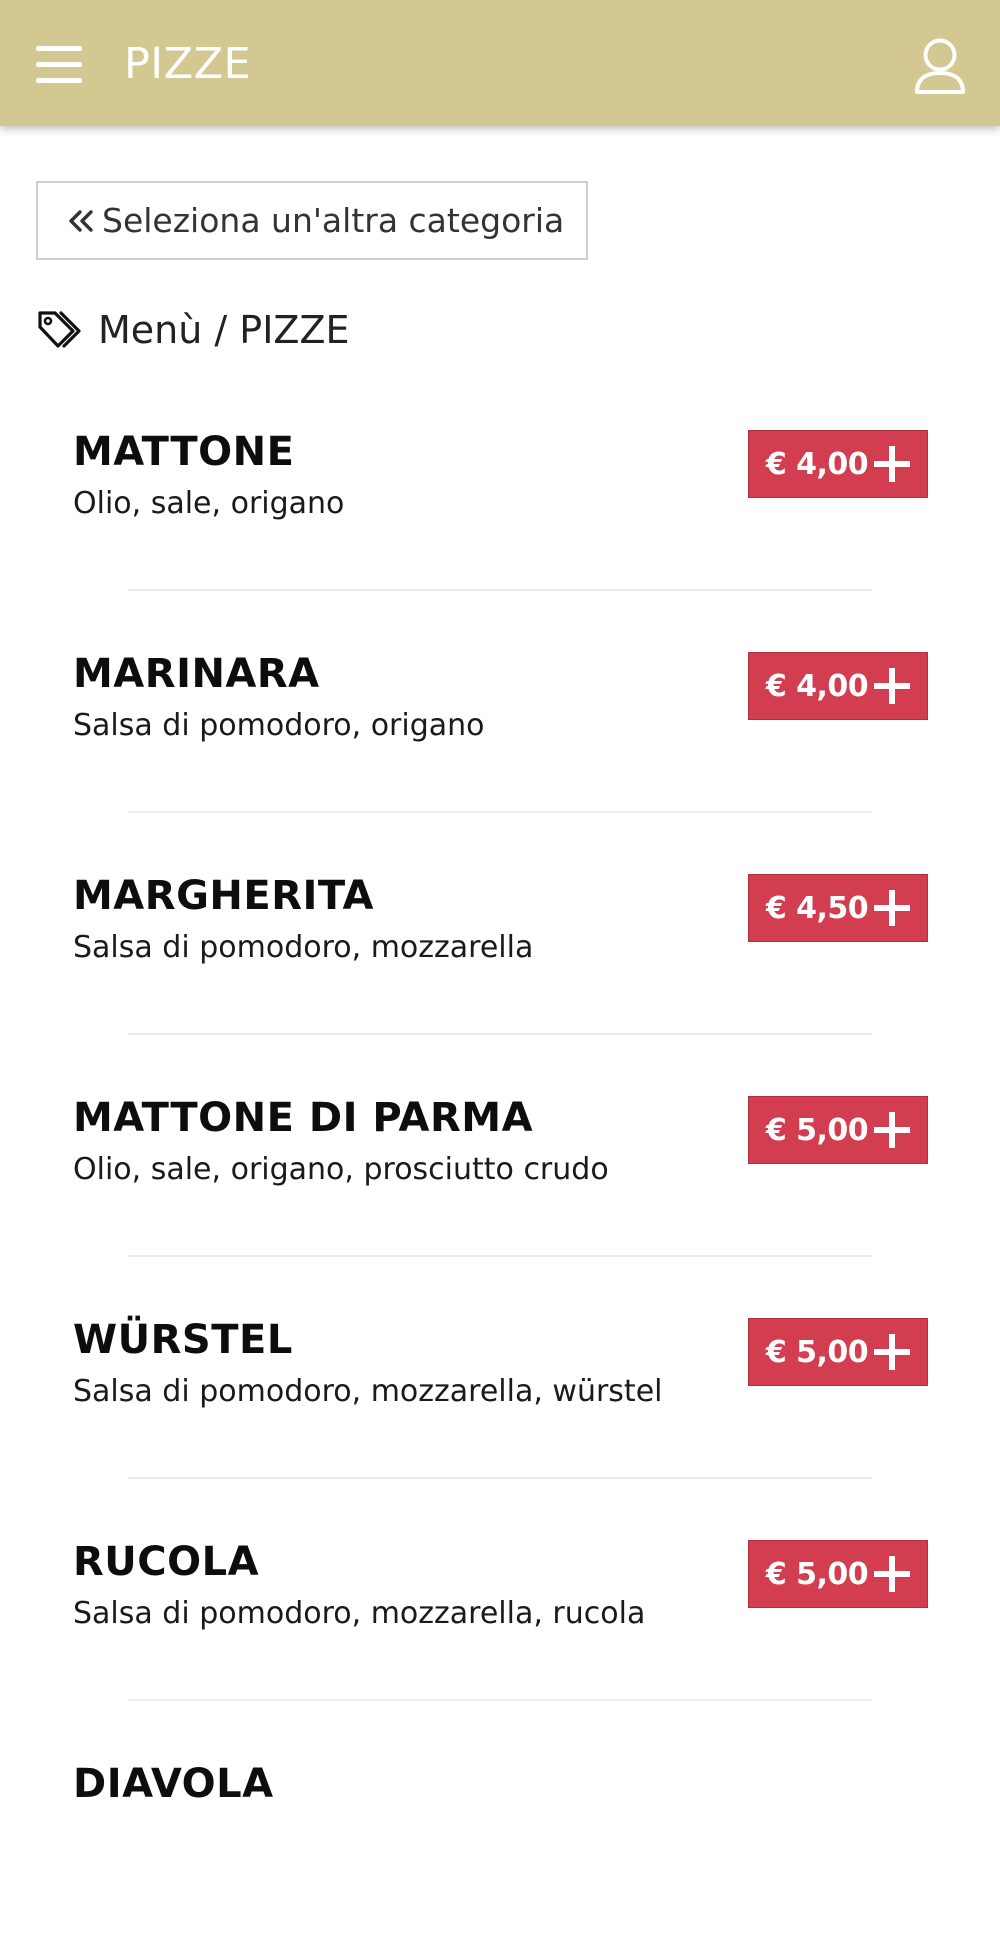 The height and width of the screenshot is (1952, 1000). I want to click on double-chevron-left-icon, so click(81, 220).